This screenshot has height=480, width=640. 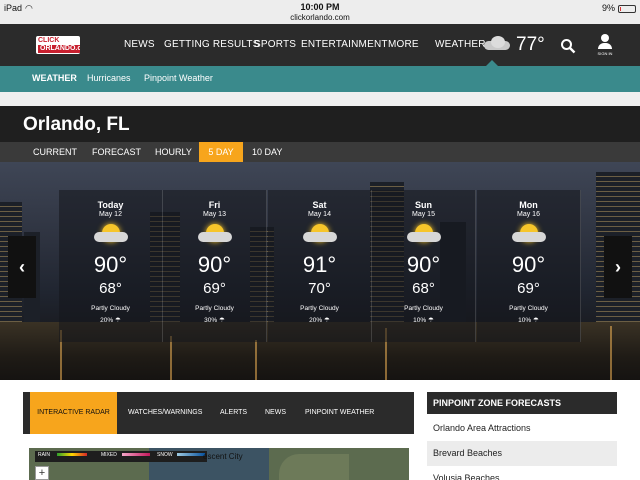 What do you see at coordinates (173, 152) in the screenshot?
I see `tab-hourly: HOURLY` at bounding box center [173, 152].